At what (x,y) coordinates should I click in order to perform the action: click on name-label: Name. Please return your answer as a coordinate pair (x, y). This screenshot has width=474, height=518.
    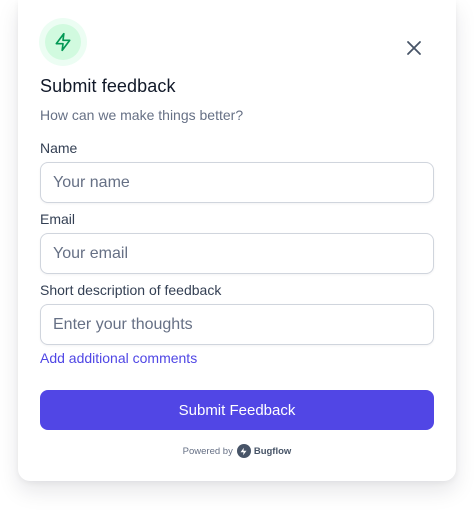
    Looking at the image, I should click on (59, 148).